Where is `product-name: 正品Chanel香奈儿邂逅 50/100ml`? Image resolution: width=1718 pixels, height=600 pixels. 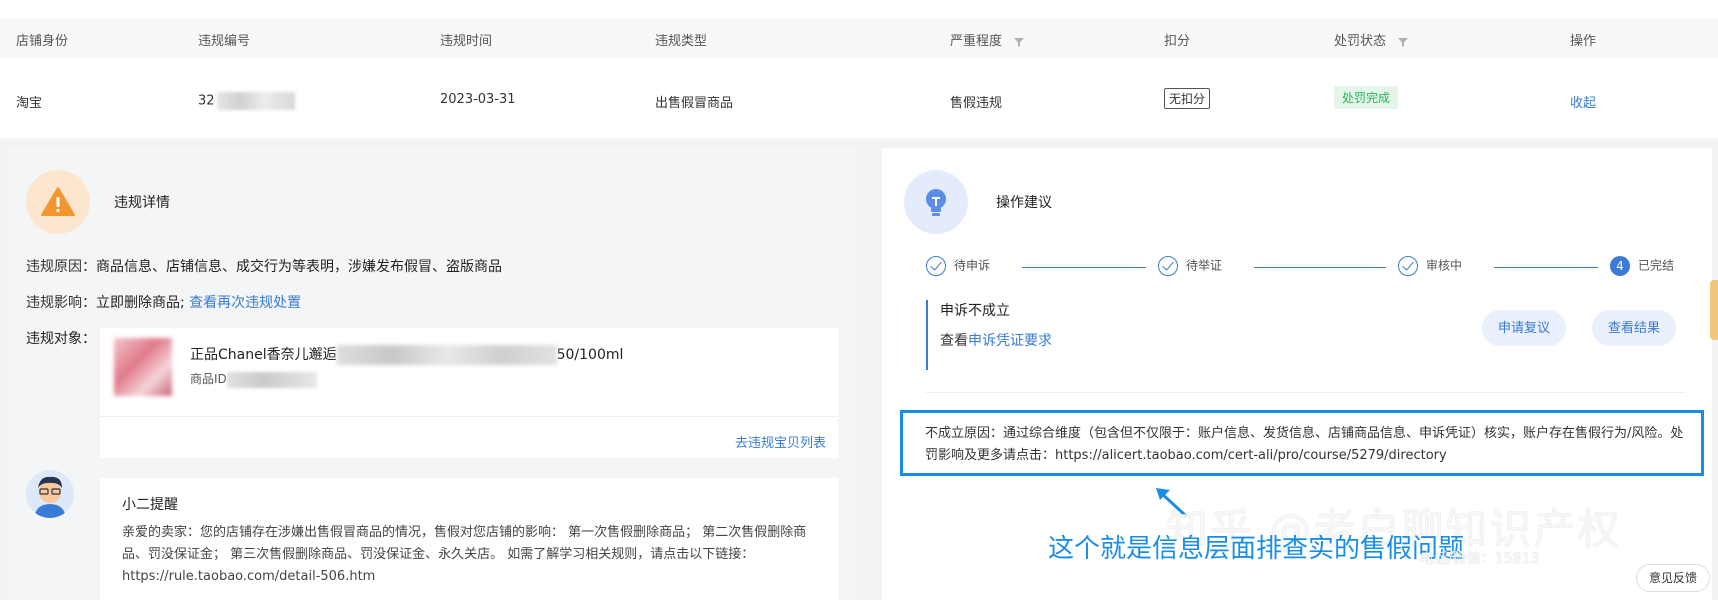
product-name: 正品Chanel香奈儿邂逅 50/100ml is located at coordinates (406, 354).